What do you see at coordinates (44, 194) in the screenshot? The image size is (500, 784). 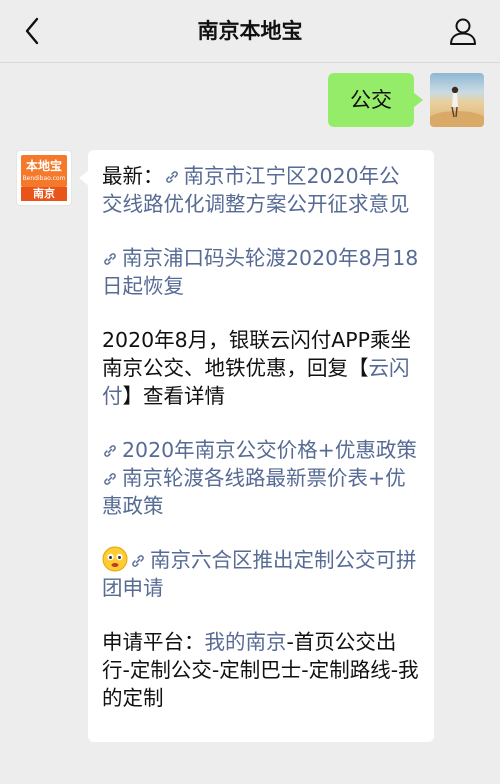 I see `logo-city: 南京` at bounding box center [44, 194].